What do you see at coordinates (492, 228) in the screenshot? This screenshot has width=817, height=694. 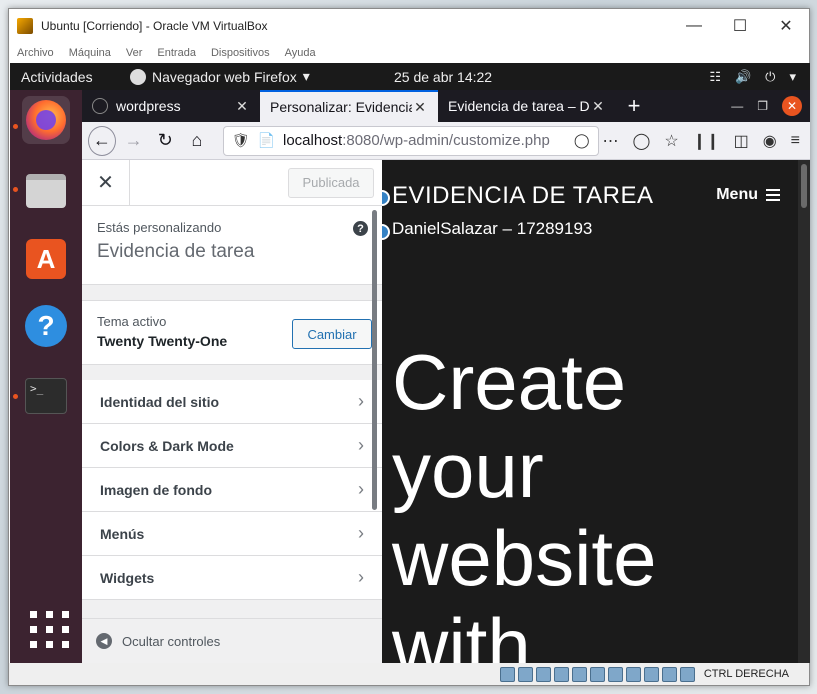 I see `site-description: DanielSalazar – 17289193` at bounding box center [492, 228].